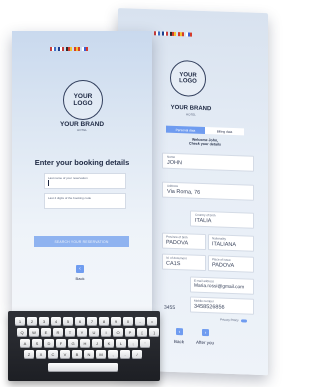  Describe the element at coordinates (83, 367) in the screenshot. I see `keyboard-spacebar` at that location.